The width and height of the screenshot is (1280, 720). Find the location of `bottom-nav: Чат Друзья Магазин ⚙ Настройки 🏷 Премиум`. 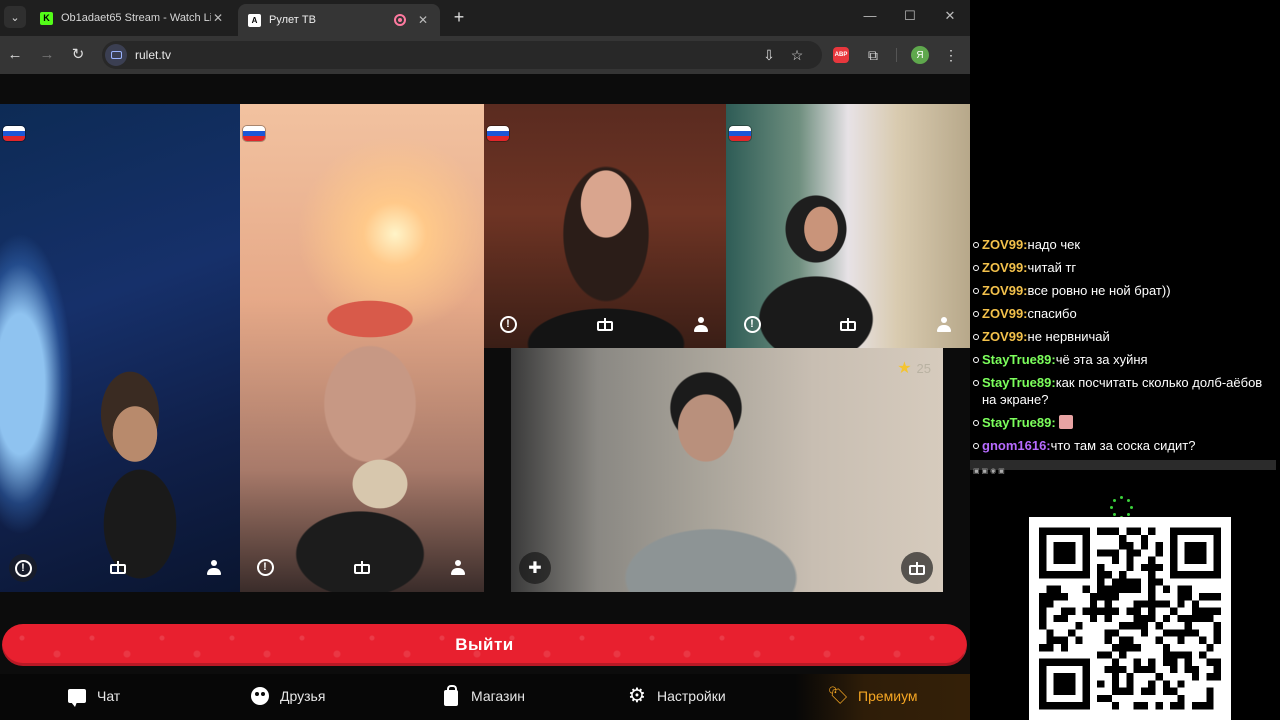

bottom-nav: Чат Друзья Магазин ⚙ Настройки 🏷 Премиум is located at coordinates (485, 697).